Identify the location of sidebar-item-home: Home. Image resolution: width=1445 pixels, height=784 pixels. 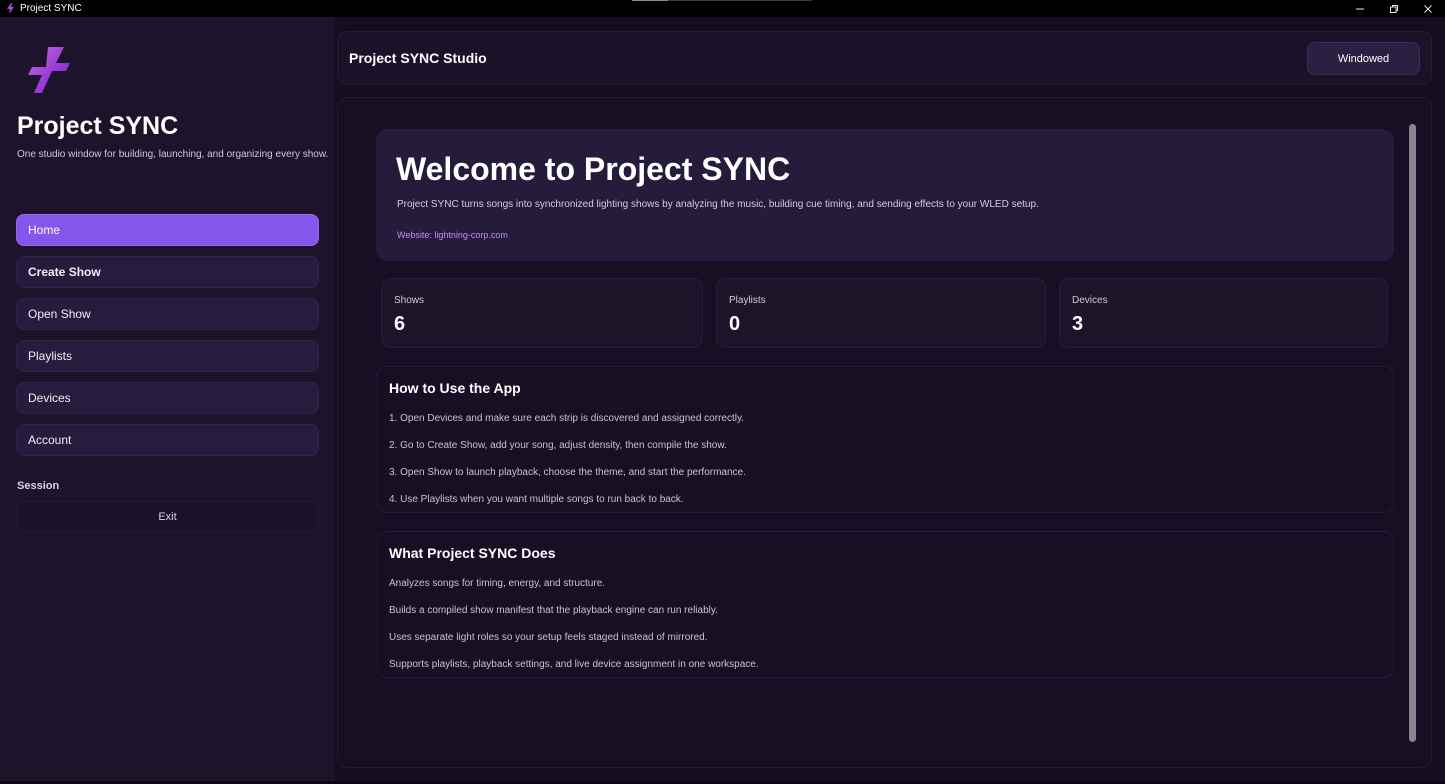
(167, 230).